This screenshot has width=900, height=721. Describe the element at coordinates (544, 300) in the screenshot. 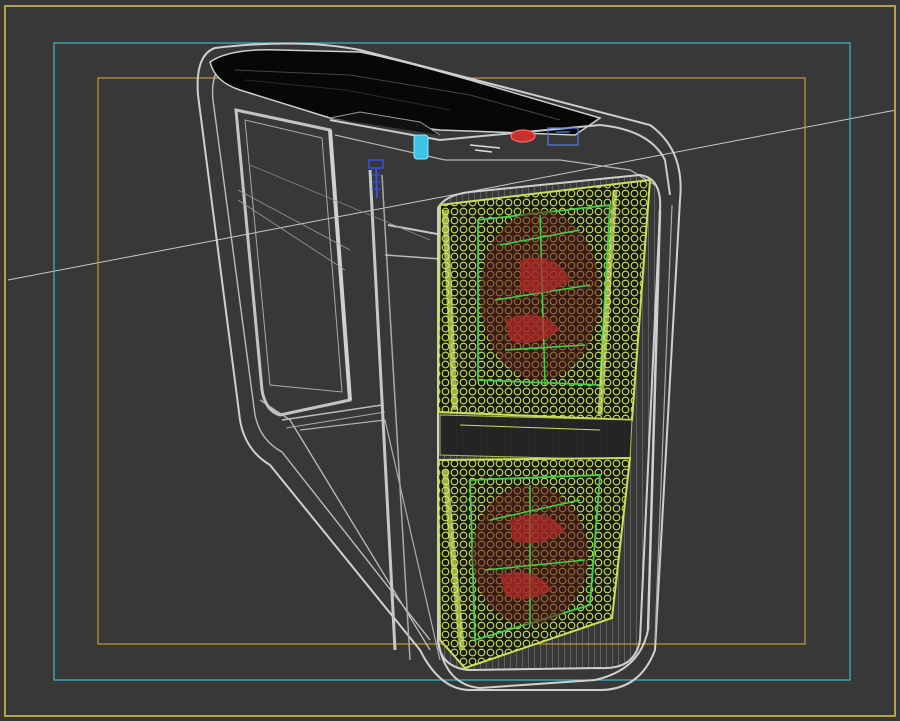

I see `upper-front-fan` at that location.